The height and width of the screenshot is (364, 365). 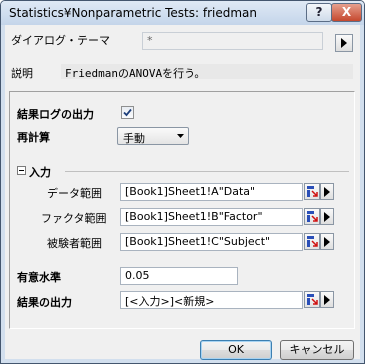 I want to click on data-range-menu-button, so click(x=327, y=191).